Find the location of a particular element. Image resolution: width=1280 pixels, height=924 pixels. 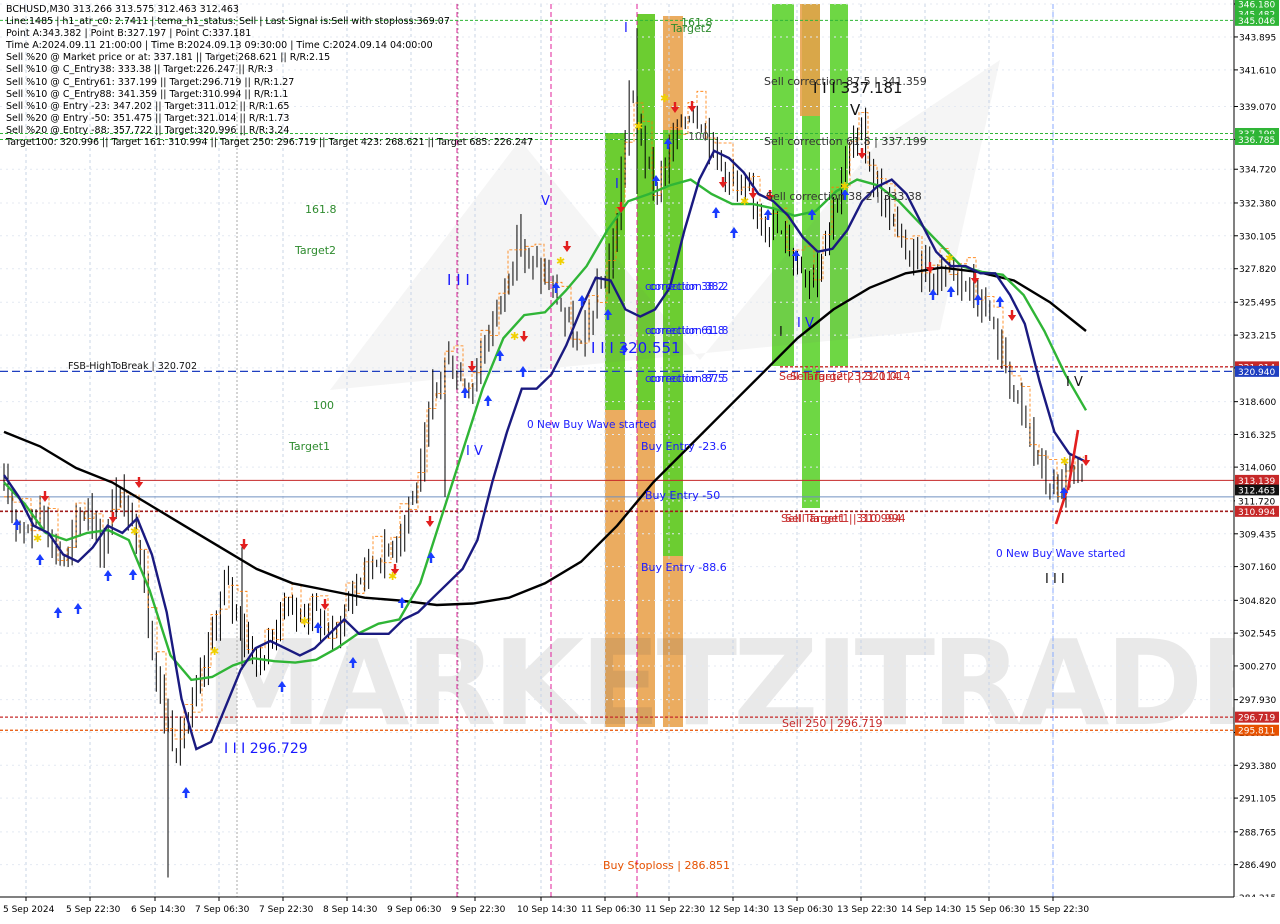

price-tick-label: 339.070 is located at coordinates (1257, 108).